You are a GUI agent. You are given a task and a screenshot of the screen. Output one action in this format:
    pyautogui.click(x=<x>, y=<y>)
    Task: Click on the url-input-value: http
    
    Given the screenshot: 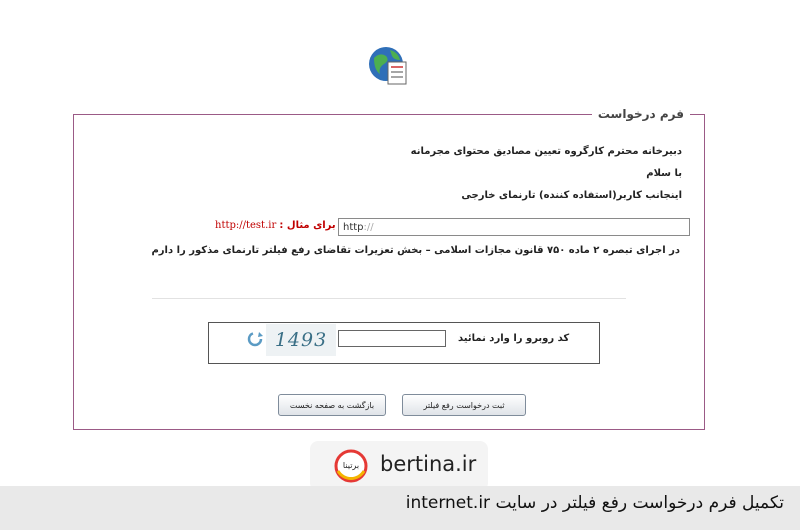 What is the action you would take?
    pyautogui.click(x=353, y=227)
    